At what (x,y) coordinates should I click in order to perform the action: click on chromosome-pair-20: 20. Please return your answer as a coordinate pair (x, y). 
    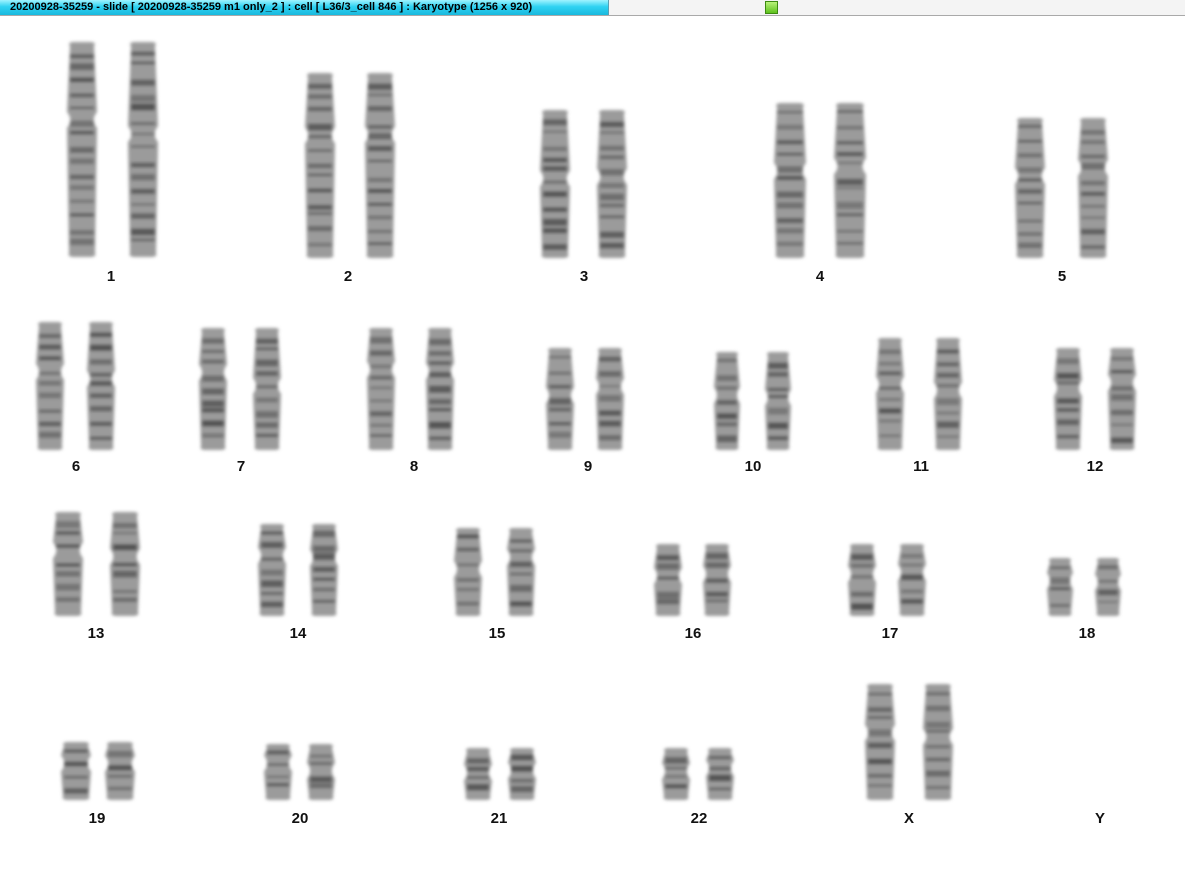
    Looking at the image, I should click on (299, 786).